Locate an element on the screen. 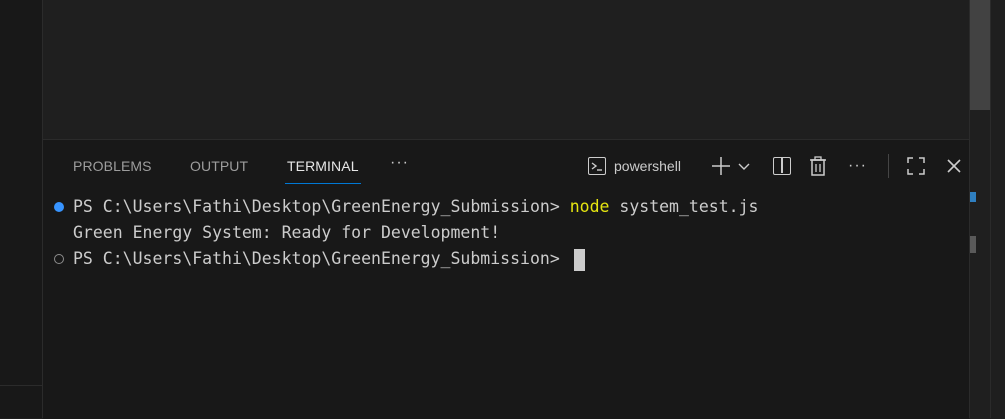 This screenshot has width=1005, height=419. split-terminal-icon is located at coordinates (782, 166).